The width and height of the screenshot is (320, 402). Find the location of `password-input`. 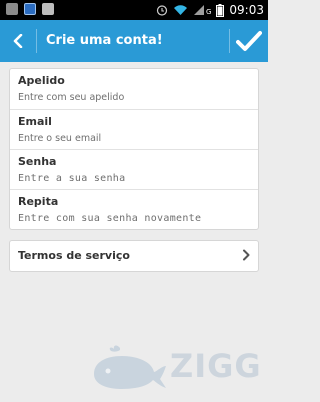

password-input is located at coordinates (134, 178).